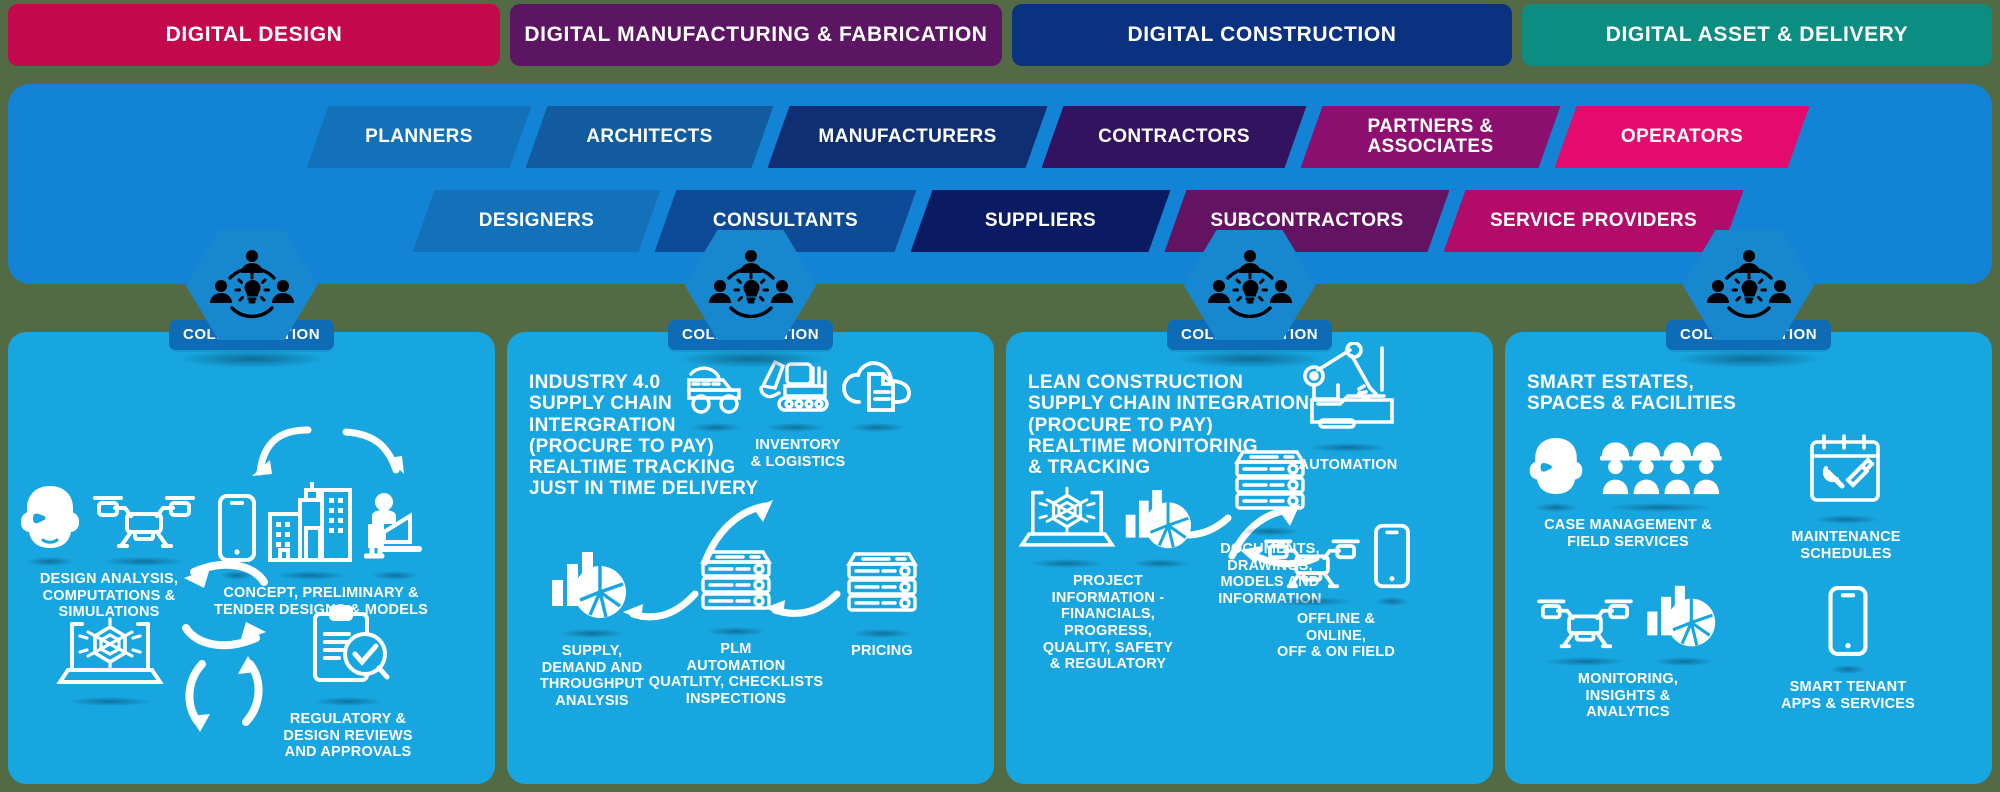  I want to click on stakeholder-label: DESIGNERS, so click(536, 221).